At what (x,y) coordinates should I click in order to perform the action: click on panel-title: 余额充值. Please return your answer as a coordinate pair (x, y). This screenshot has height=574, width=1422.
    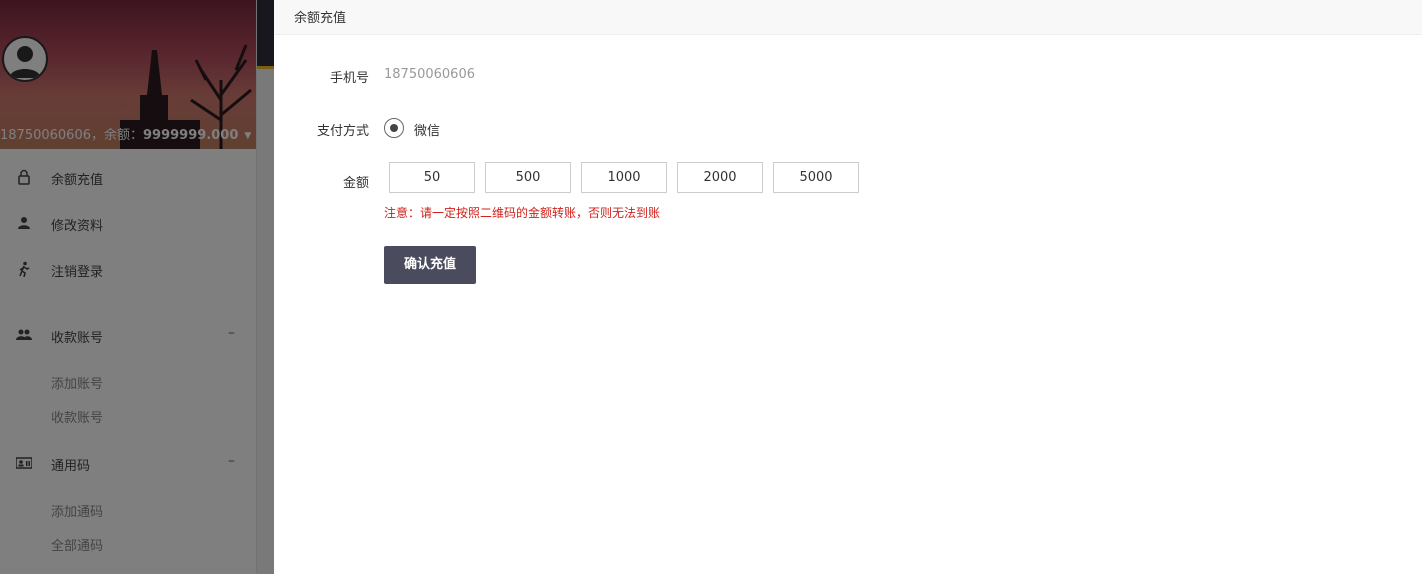
    Looking at the image, I should click on (320, 18).